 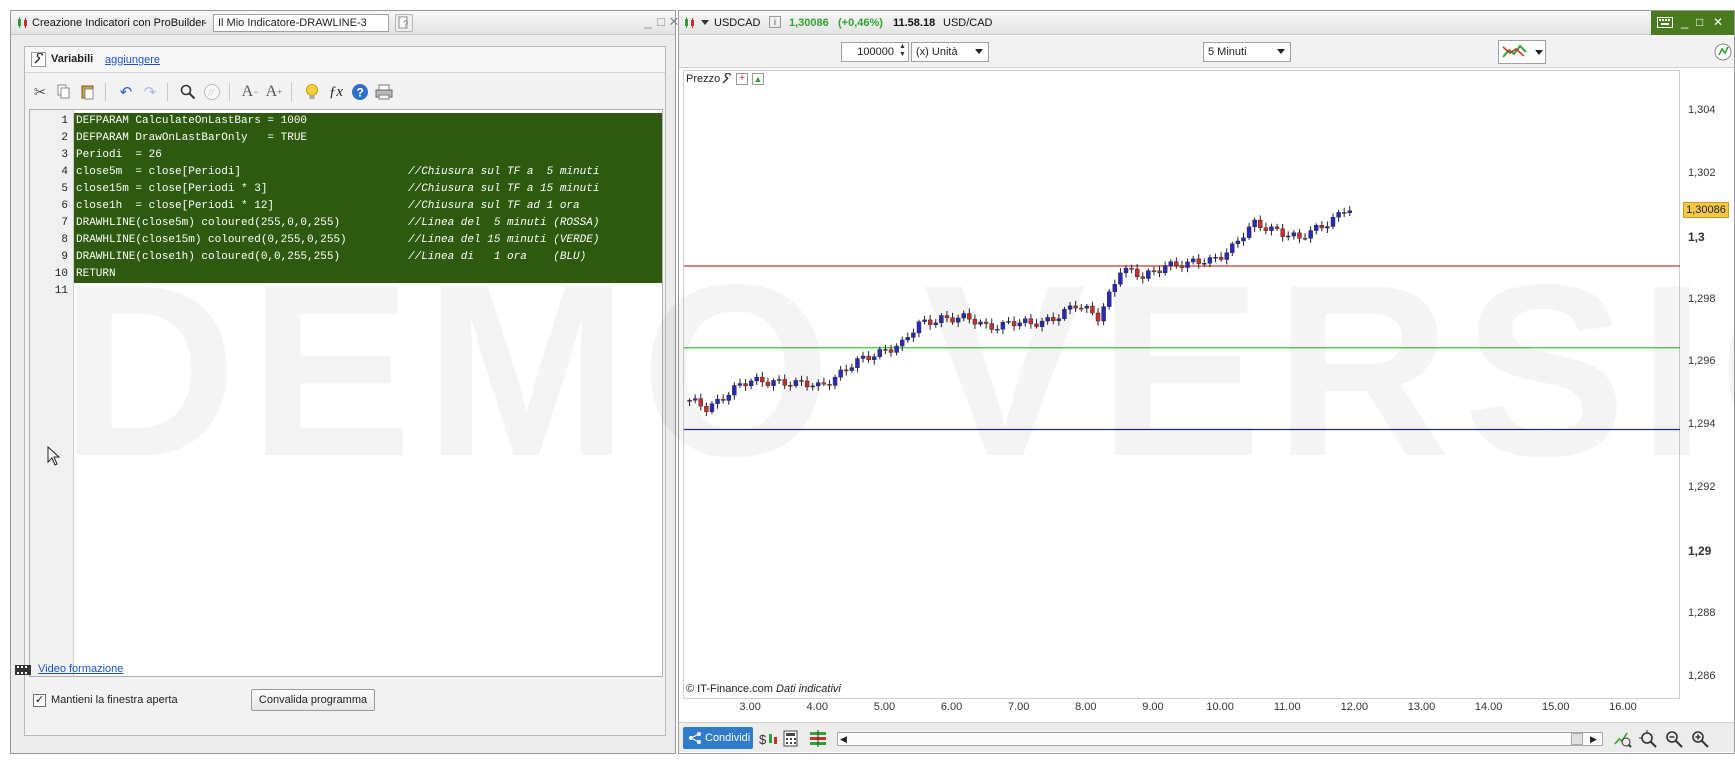 What do you see at coordinates (40, 92) in the screenshot?
I see `cut-icon: ✂` at bounding box center [40, 92].